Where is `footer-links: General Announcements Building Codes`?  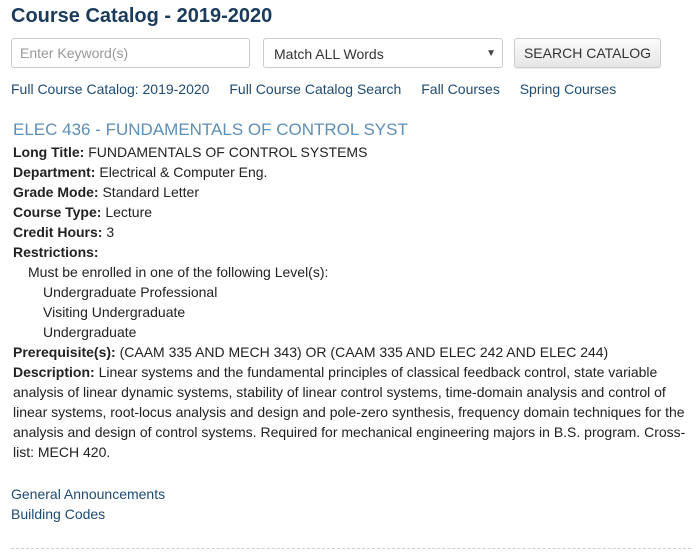
footer-links: General Announcements Building Codes is located at coordinates (88, 504).